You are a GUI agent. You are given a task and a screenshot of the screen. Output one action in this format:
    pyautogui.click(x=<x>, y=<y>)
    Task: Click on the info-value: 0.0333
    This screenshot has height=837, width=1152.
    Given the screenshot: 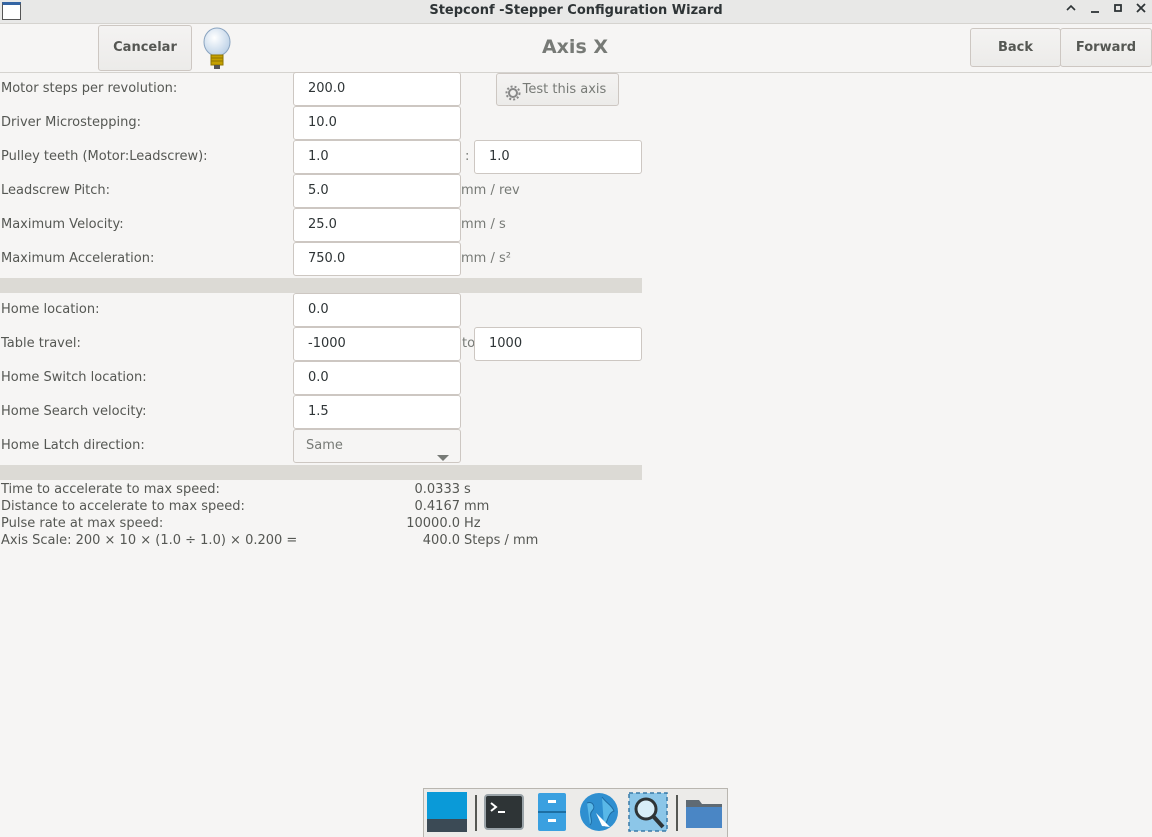 What is the action you would take?
    pyautogui.click(x=437, y=489)
    